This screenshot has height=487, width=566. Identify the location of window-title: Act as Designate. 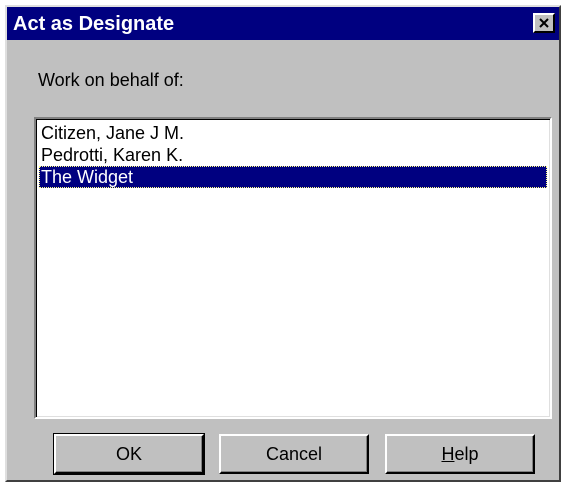
(94, 24).